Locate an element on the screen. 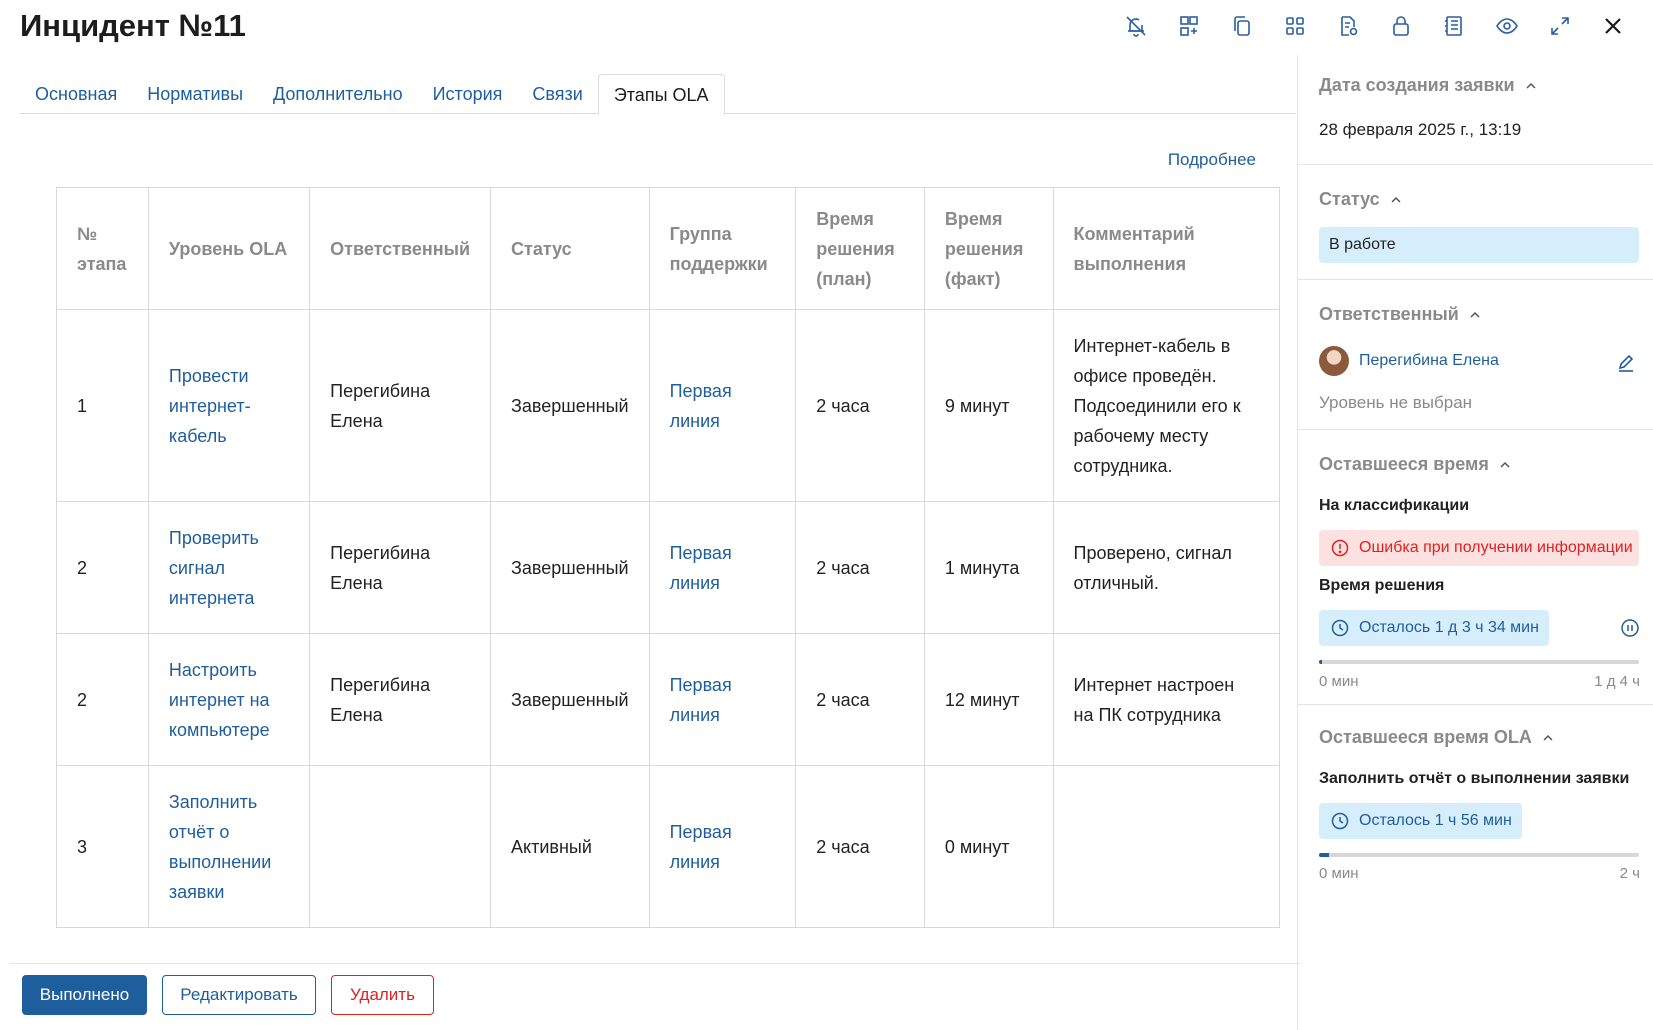 This screenshot has height=1030, width=1653. tab-links: Связи is located at coordinates (557, 94).